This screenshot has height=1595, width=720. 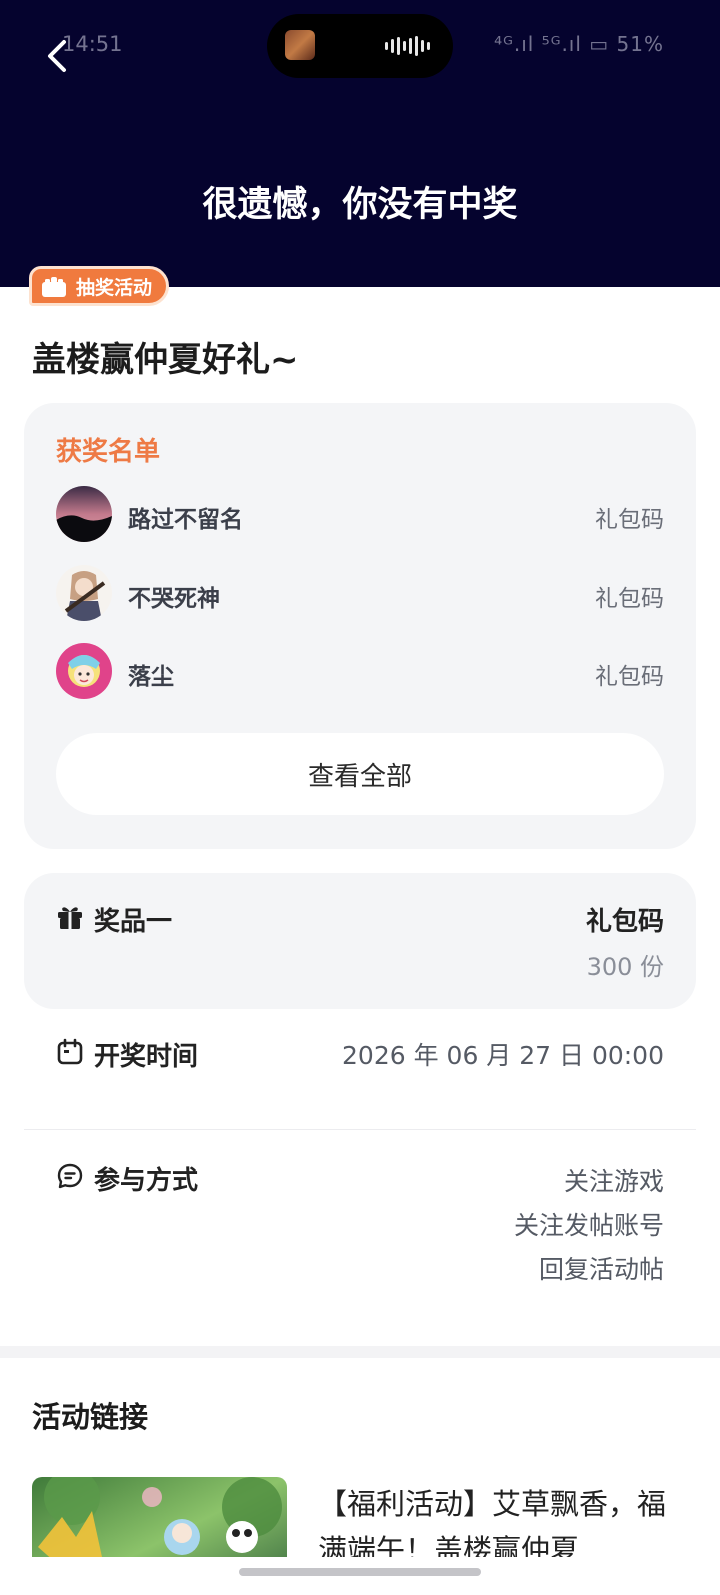 I want to click on section-divider, so click(x=360, y=1352).